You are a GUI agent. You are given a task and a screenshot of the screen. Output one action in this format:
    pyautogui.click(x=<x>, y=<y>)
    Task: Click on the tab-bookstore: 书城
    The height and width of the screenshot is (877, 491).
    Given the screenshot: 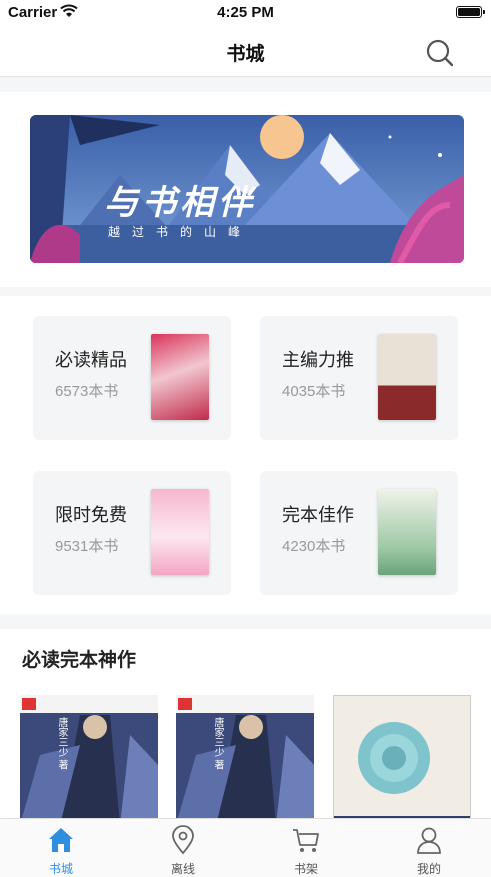 What is the action you would take?
    pyautogui.click(x=61, y=848)
    